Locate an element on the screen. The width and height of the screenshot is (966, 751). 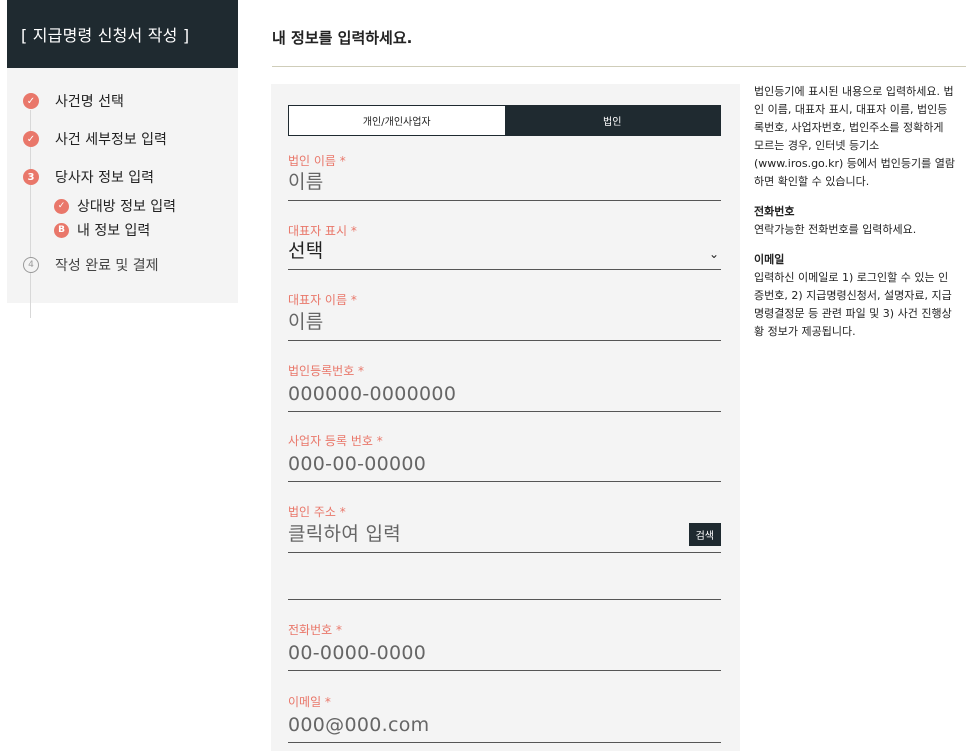
rep-title-value: 선택 is located at coordinates (306, 249).